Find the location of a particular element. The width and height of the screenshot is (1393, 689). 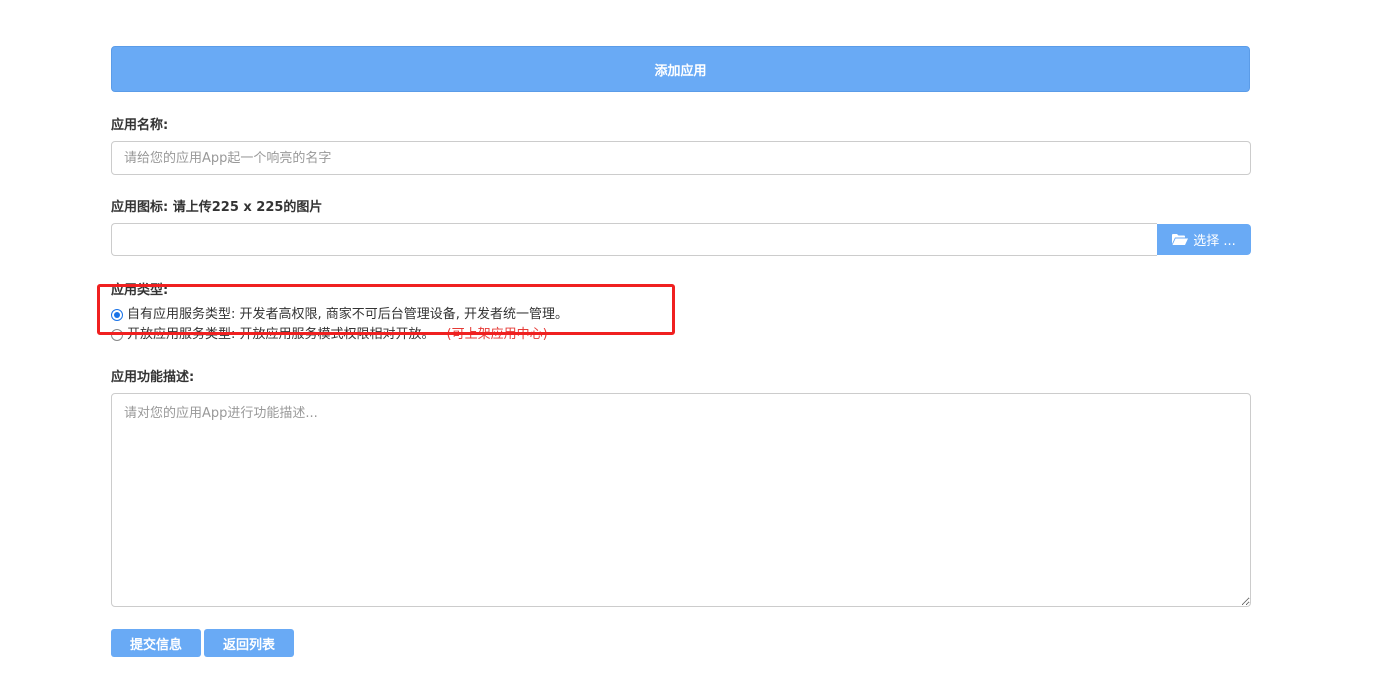

app-center-note: (可上架应用中心) is located at coordinates (497, 334).